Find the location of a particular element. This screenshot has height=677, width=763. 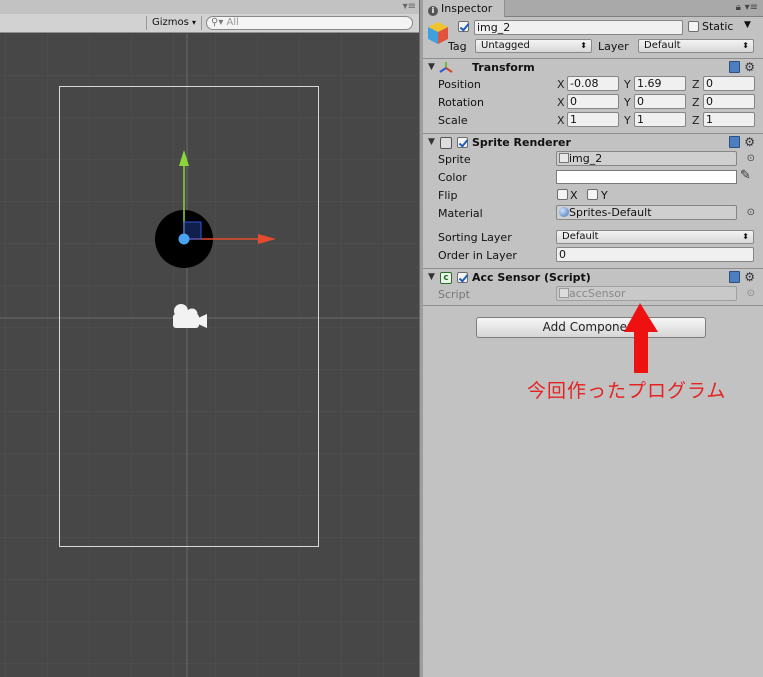

script-asset-icon is located at coordinates (564, 293).